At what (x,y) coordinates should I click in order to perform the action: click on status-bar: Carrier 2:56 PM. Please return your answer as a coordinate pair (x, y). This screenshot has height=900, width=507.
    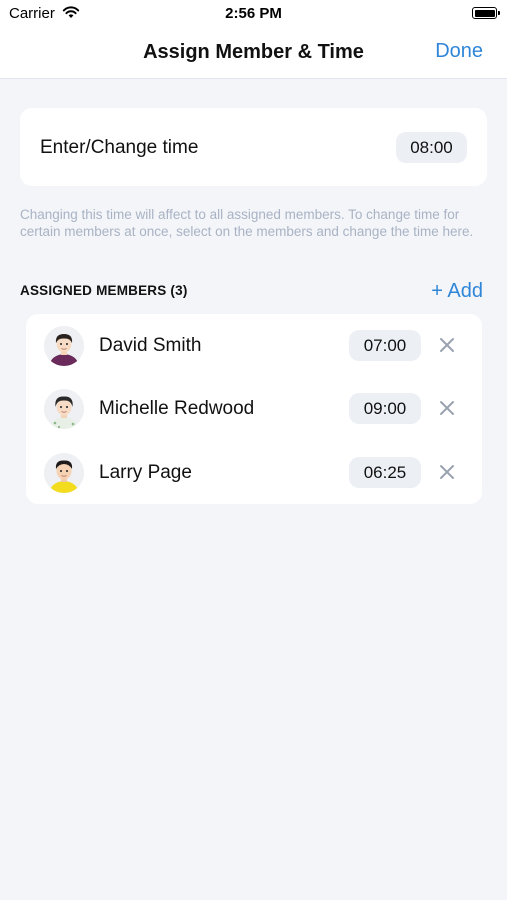
    Looking at the image, I should click on (253, 14).